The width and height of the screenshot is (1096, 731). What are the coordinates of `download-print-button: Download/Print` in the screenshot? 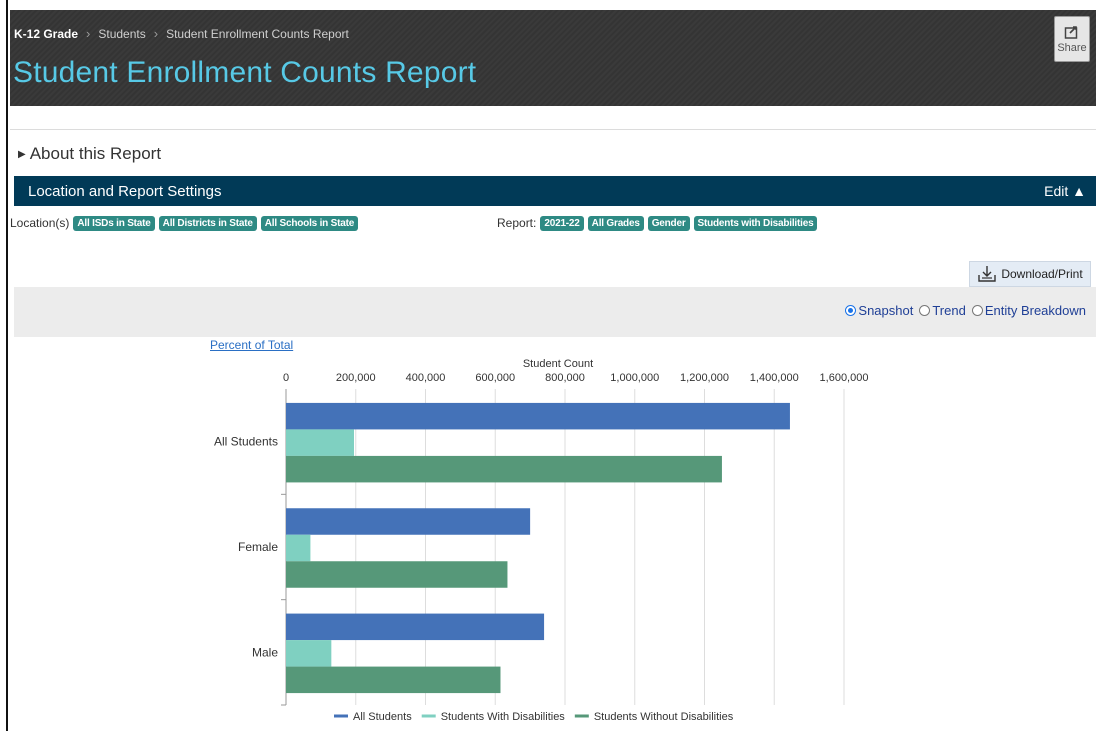 It's located at (1030, 274).